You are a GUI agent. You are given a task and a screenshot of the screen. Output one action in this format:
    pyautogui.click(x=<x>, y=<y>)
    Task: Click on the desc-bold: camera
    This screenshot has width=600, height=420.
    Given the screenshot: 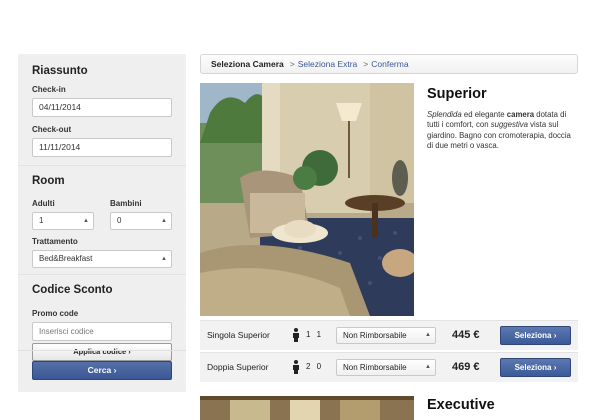 What is the action you would take?
    pyautogui.click(x=520, y=114)
    